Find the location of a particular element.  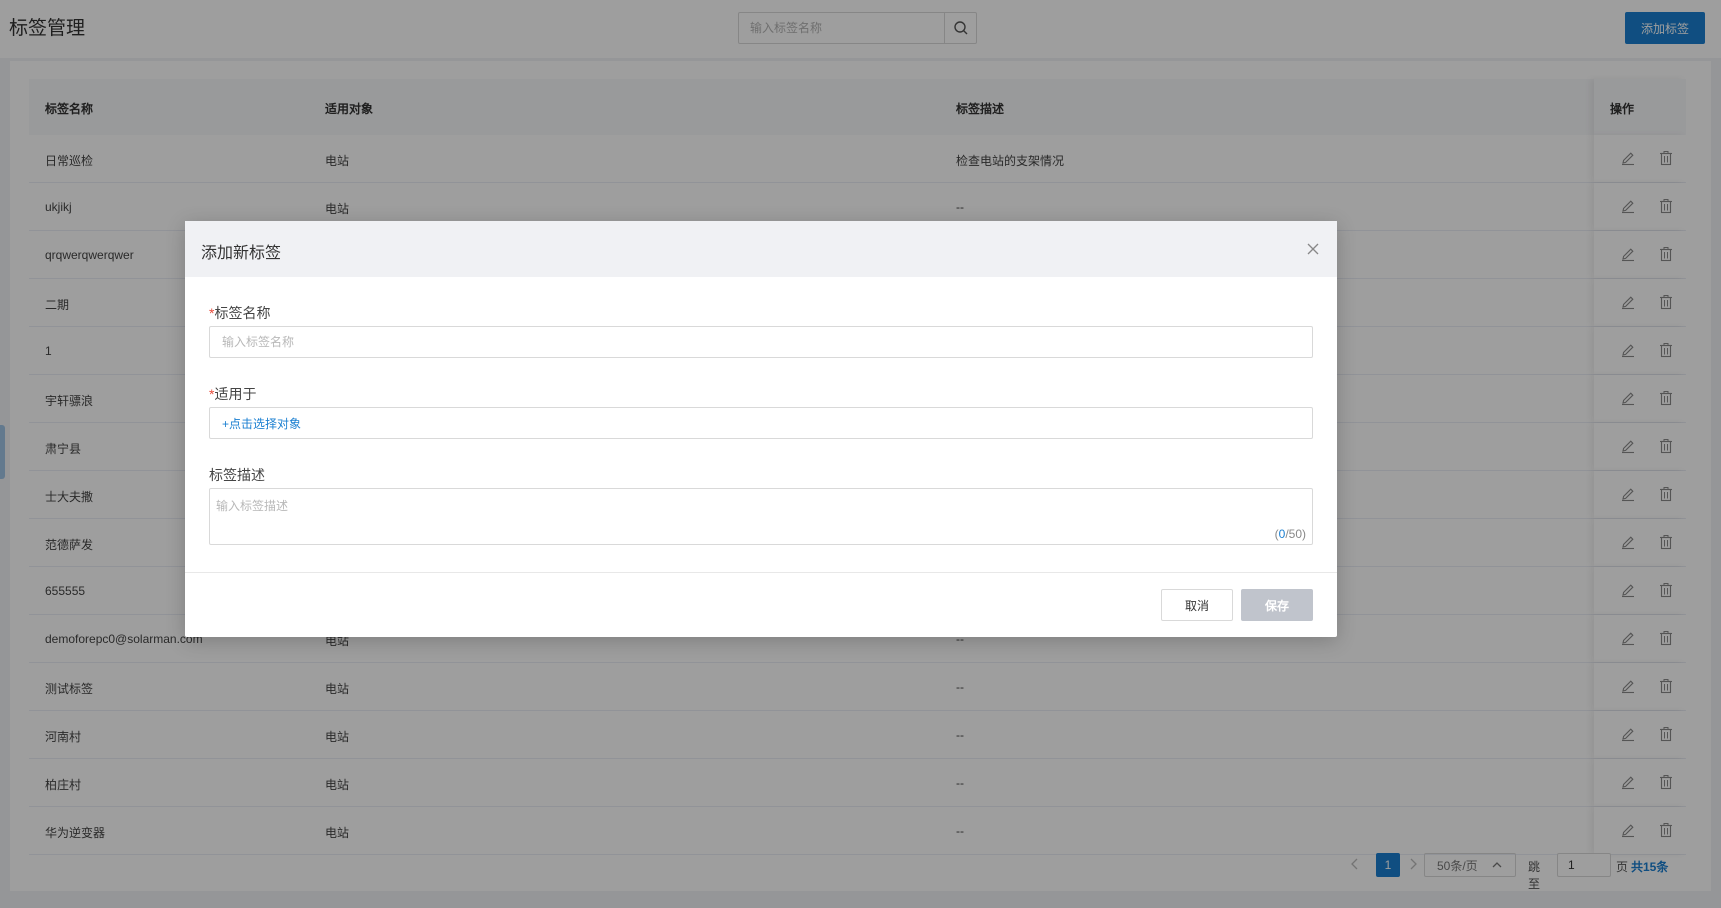

modal-title: 添加新标签 is located at coordinates (241, 253).